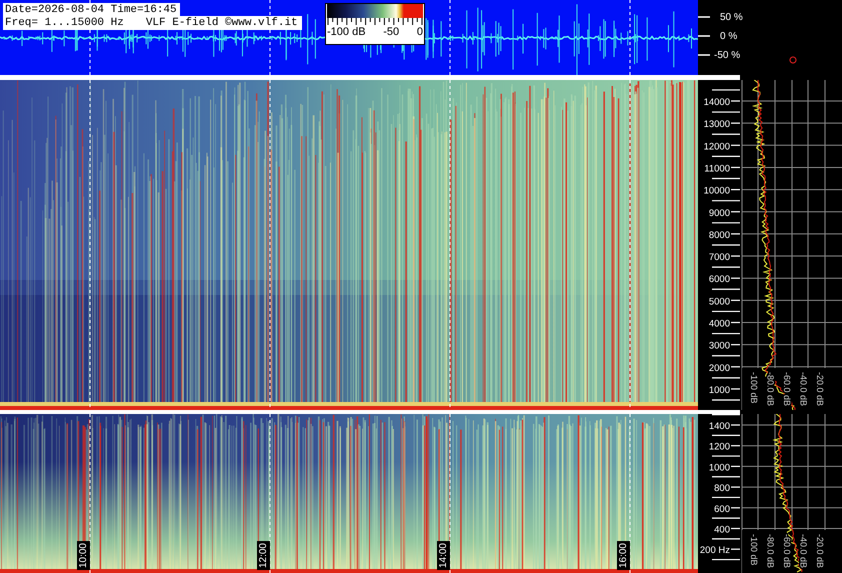 The width and height of the screenshot is (842, 573). What do you see at coordinates (729, 36) in the screenshot?
I see `amplitude-label: 0 %` at bounding box center [729, 36].